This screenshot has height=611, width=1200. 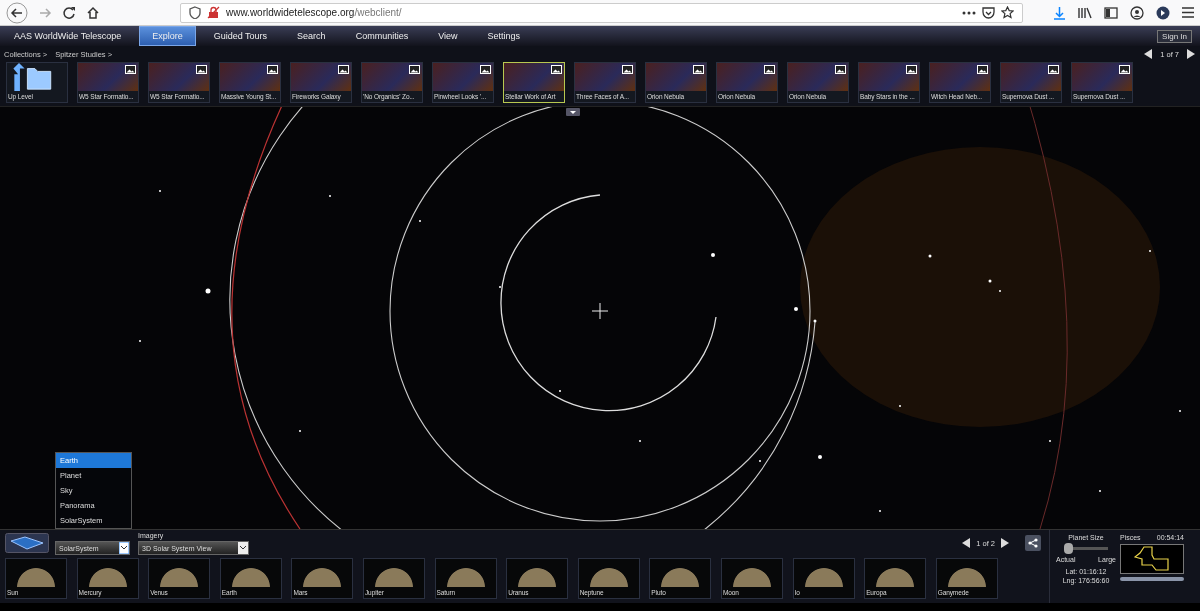 What do you see at coordinates (240, 36) in the screenshot?
I see `menu-tab: Guided Tours` at bounding box center [240, 36].